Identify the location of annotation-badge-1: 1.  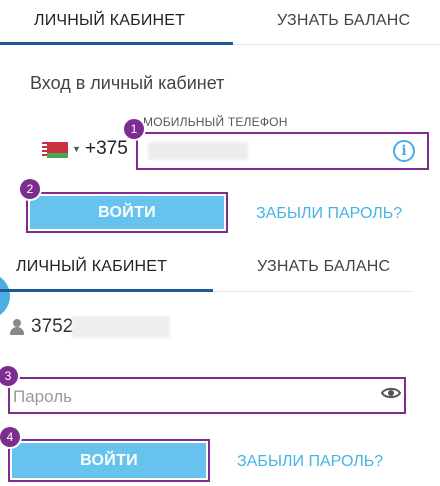
(134, 129).